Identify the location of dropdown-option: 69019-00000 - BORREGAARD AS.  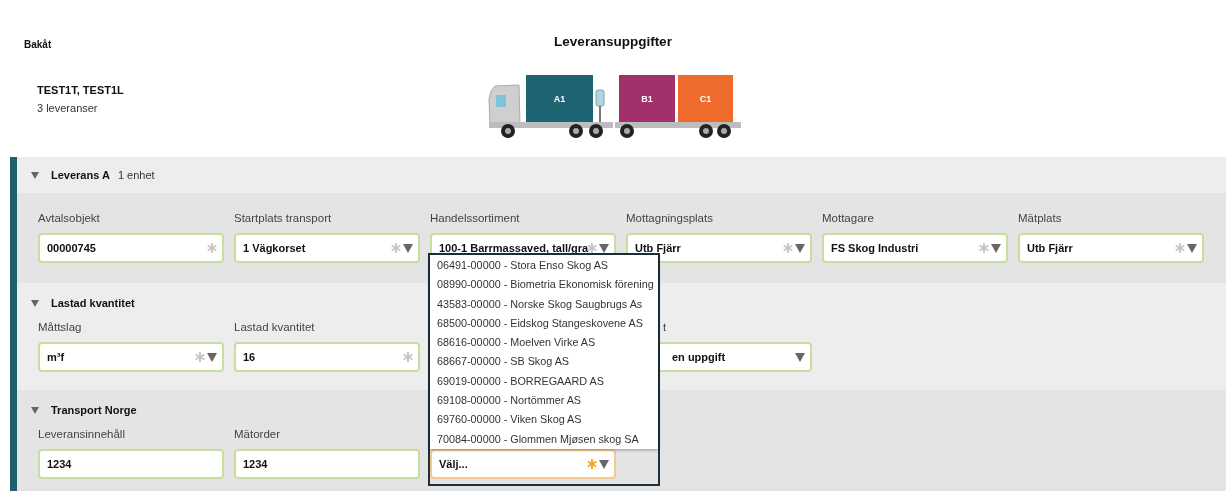
(544, 381).